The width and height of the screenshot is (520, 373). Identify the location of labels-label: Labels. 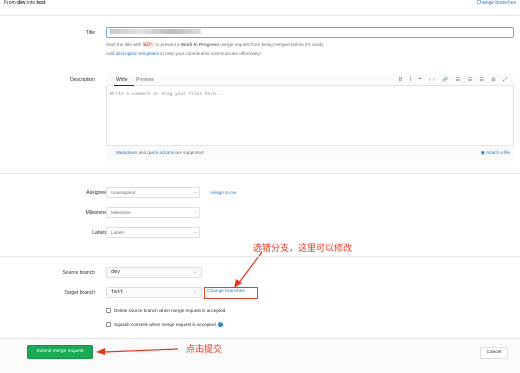
(99, 233).